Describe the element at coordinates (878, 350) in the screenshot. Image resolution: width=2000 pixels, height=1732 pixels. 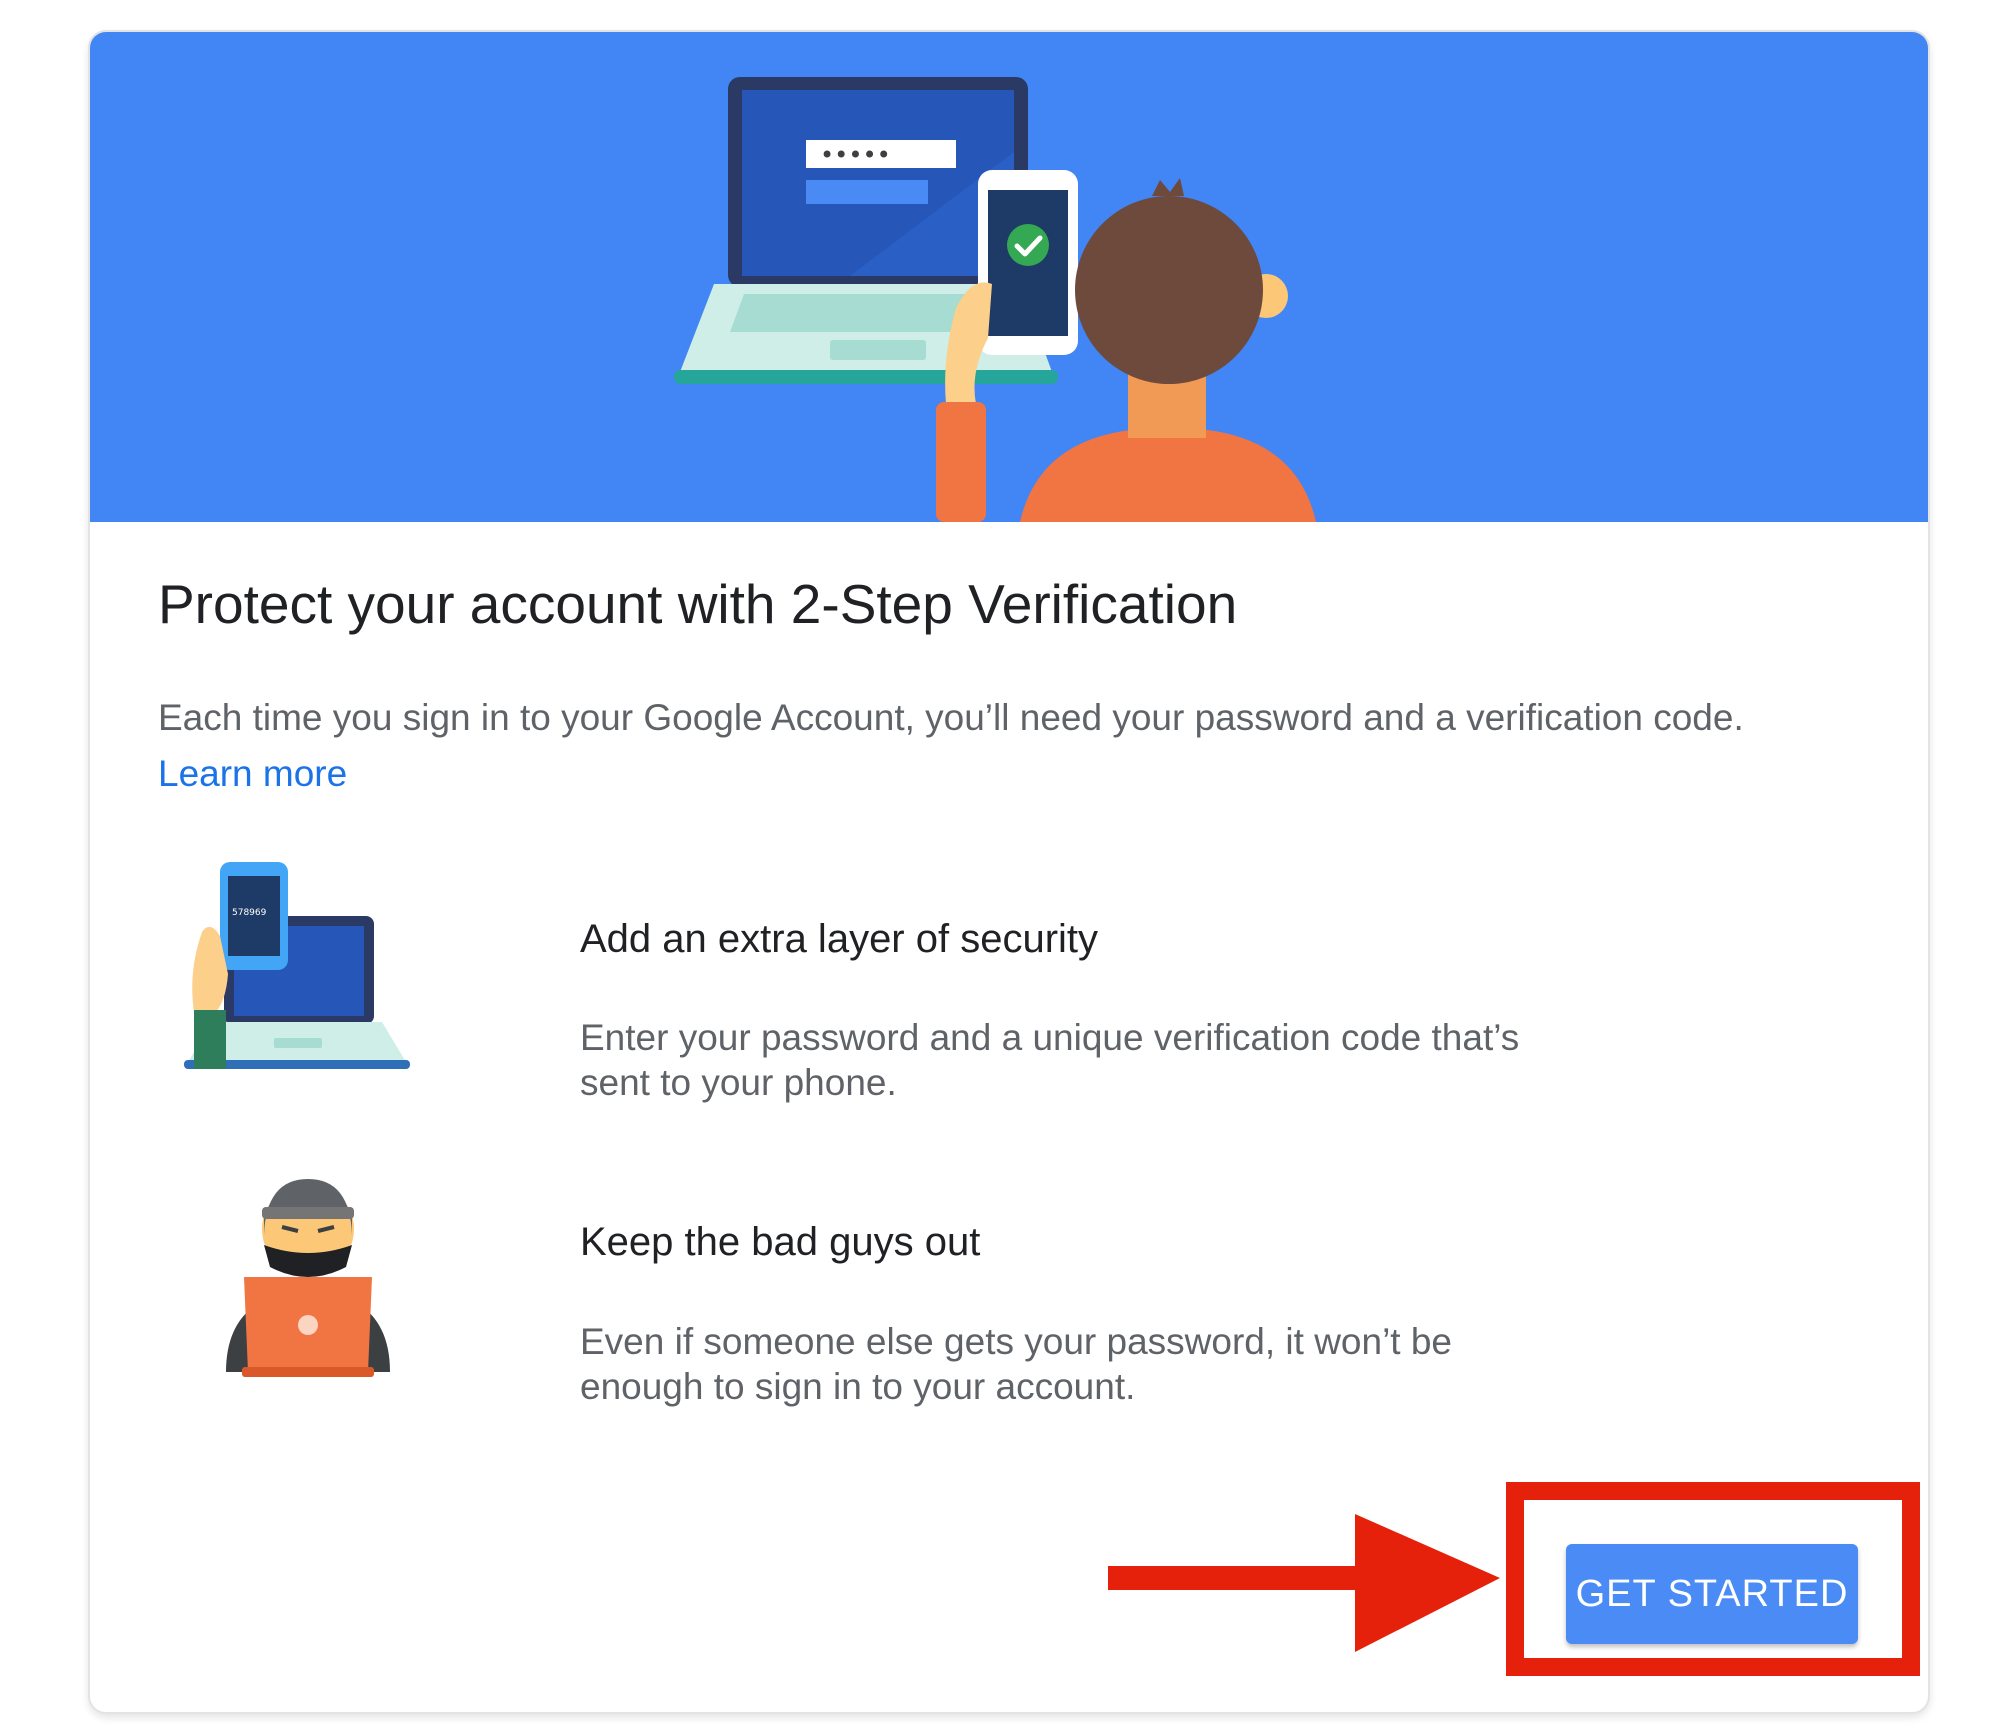
I see `laptop-trackpad` at that location.